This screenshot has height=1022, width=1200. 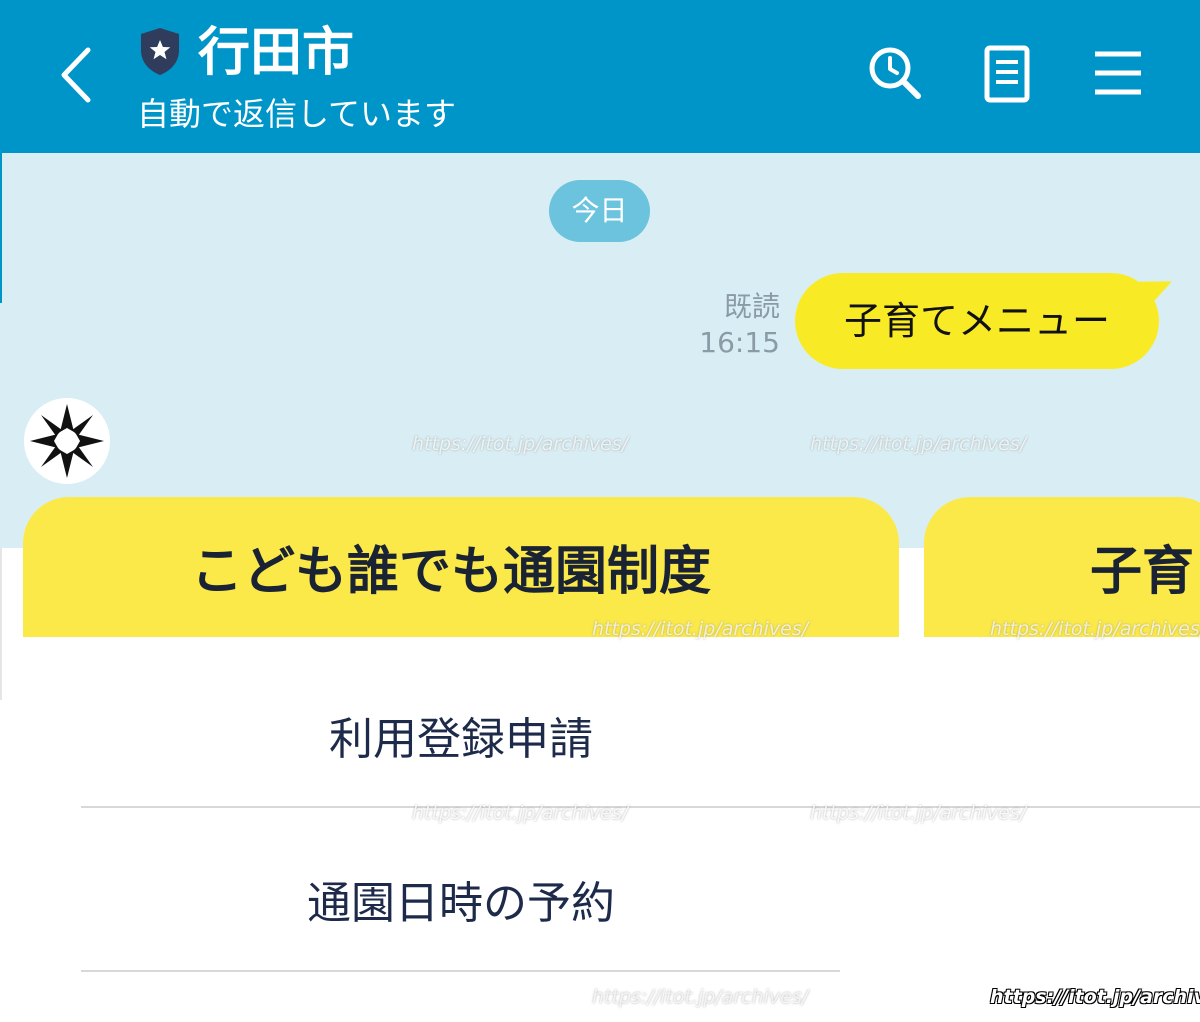 What do you see at coordinates (1, 228) in the screenshot?
I see `chat-edge` at bounding box center [1, 228].